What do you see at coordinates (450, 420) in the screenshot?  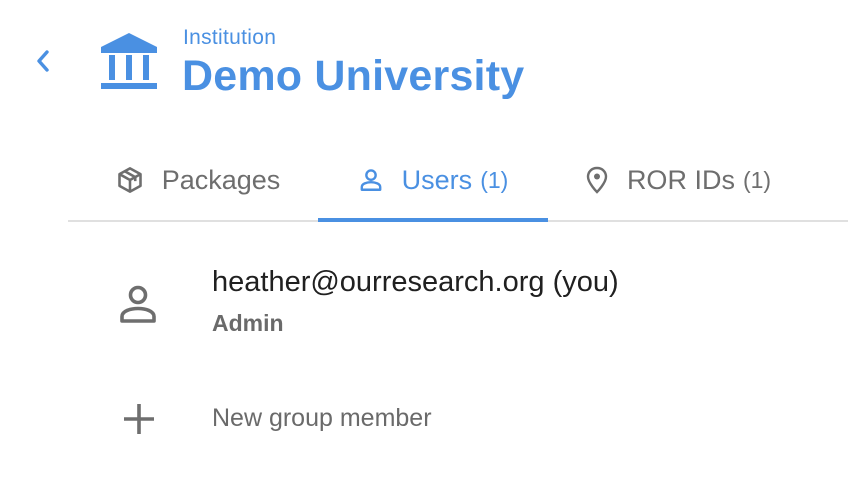 I see `new-group-member-button: New group member` at bounding box center [450, 420].